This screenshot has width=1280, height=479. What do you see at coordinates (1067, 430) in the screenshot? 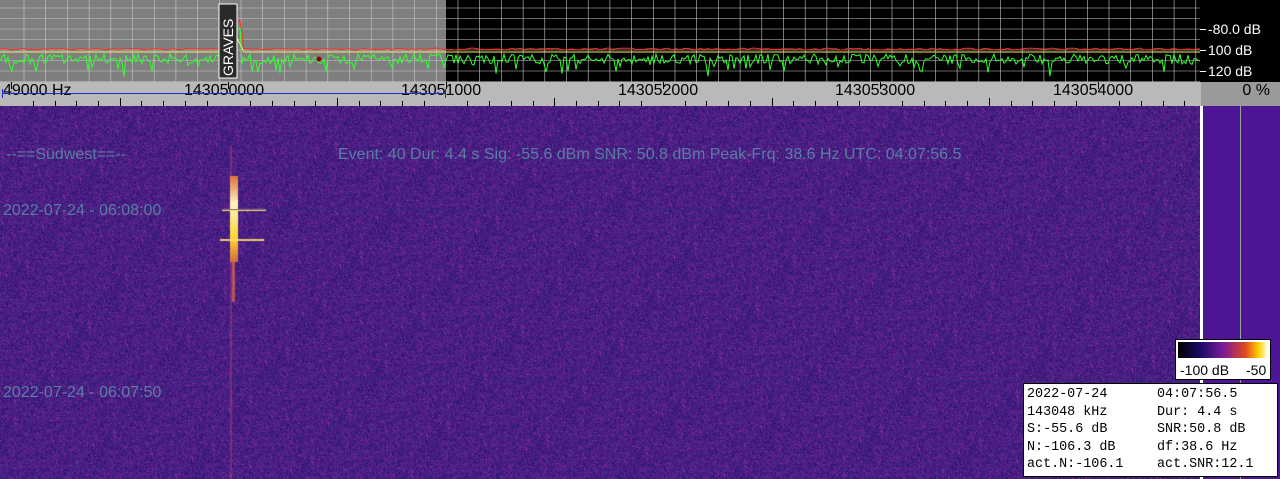
I see `info-signal: S:-55.6 dB` at bounding box center [1067, 430].